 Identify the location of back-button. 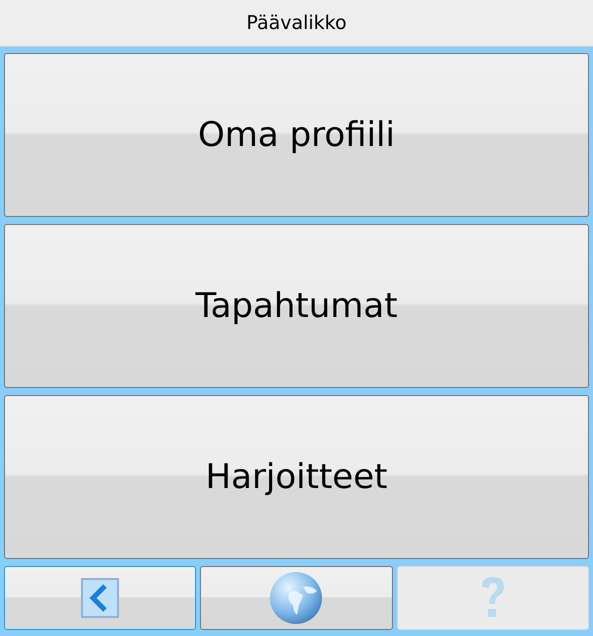
(100, 598).